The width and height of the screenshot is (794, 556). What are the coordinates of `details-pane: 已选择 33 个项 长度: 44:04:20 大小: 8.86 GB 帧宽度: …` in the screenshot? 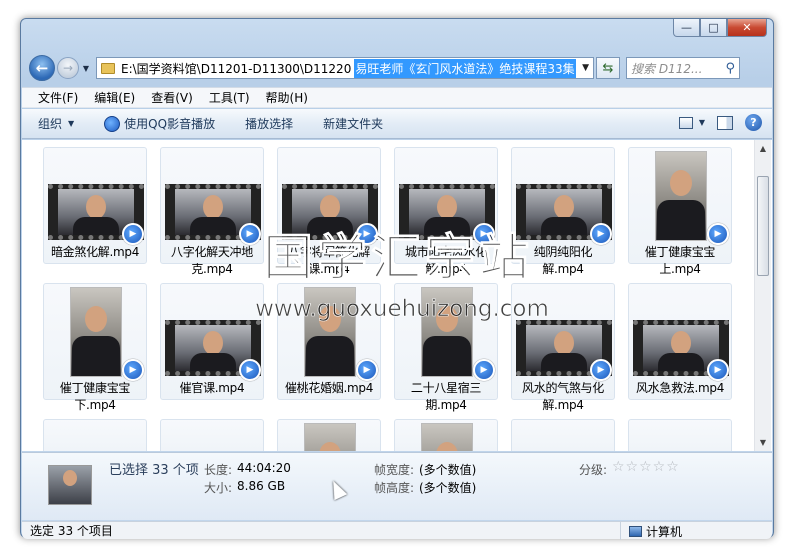 It's located at (397, 486).